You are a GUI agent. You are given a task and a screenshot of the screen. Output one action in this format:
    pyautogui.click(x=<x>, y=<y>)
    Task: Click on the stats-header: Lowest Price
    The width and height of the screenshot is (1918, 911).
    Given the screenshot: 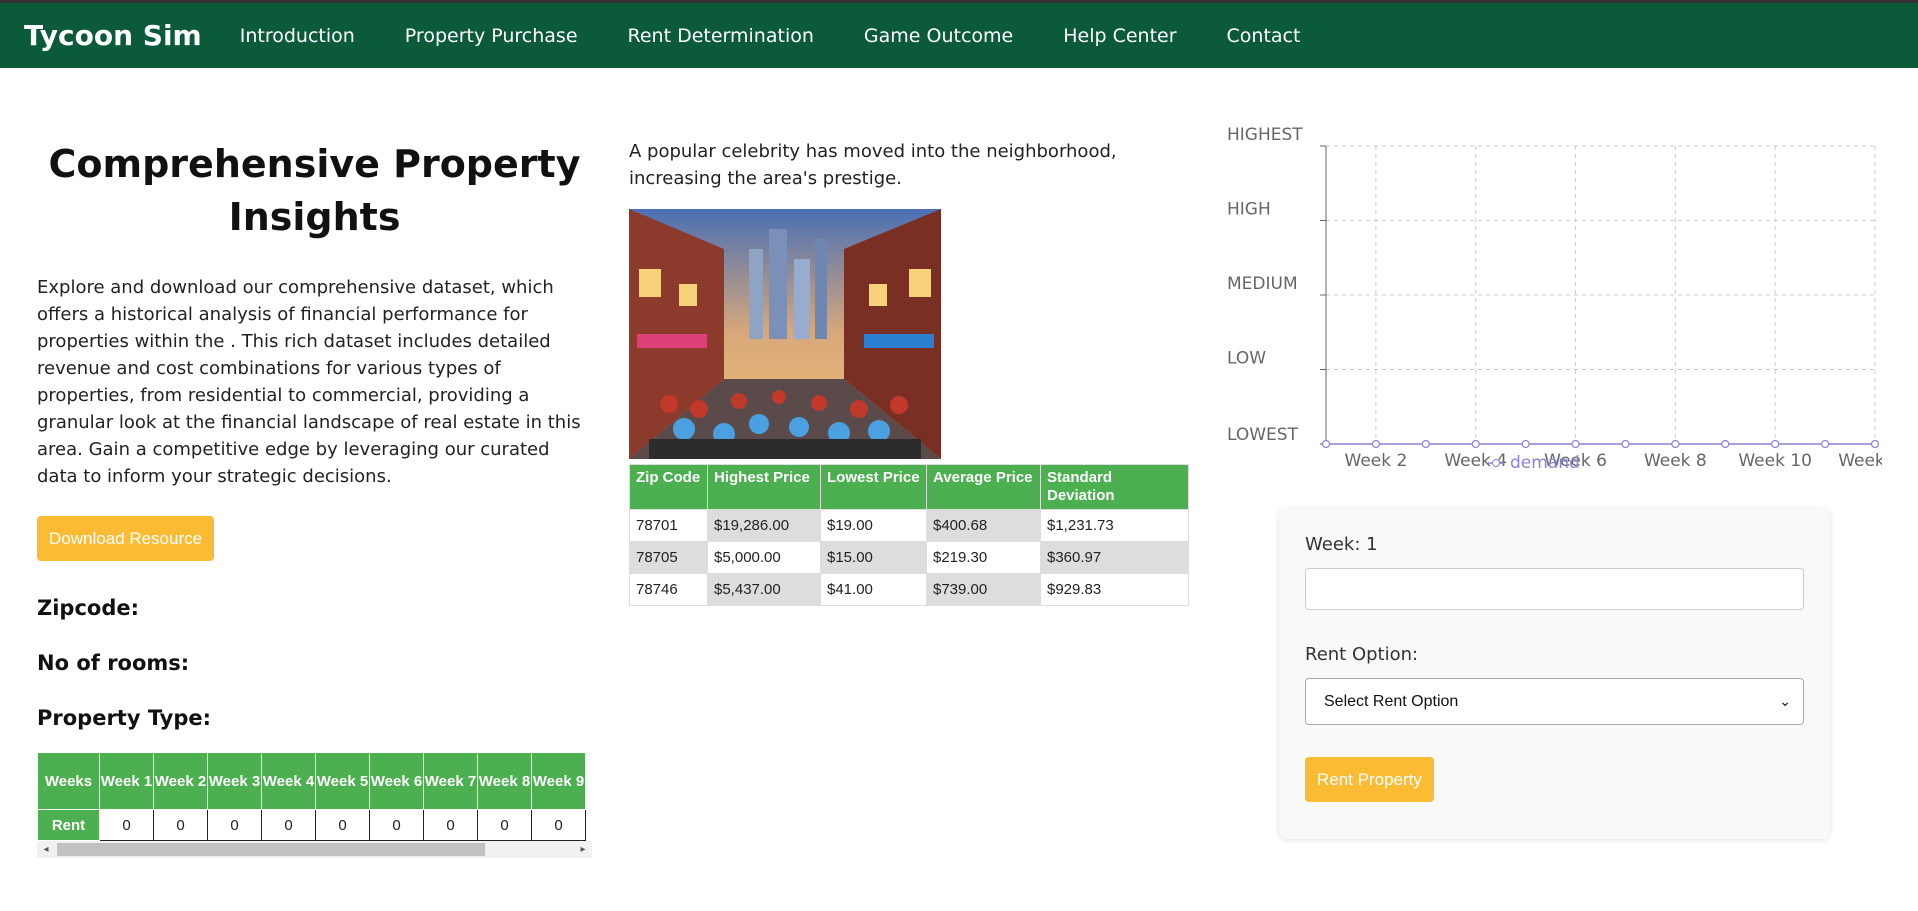 What is the action you would take?
    pyautogui.click(x=873, y=487)
    